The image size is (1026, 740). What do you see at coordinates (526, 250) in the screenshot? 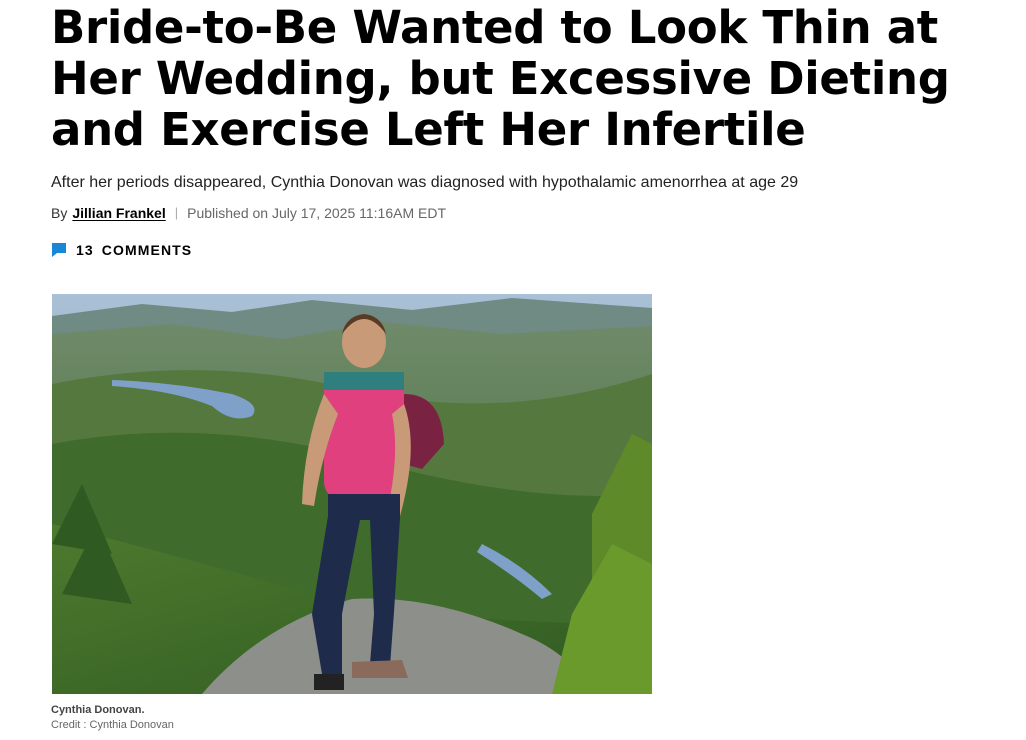
I see `comments-button: 13 COMMENTS` at bounding box center [526, 250].